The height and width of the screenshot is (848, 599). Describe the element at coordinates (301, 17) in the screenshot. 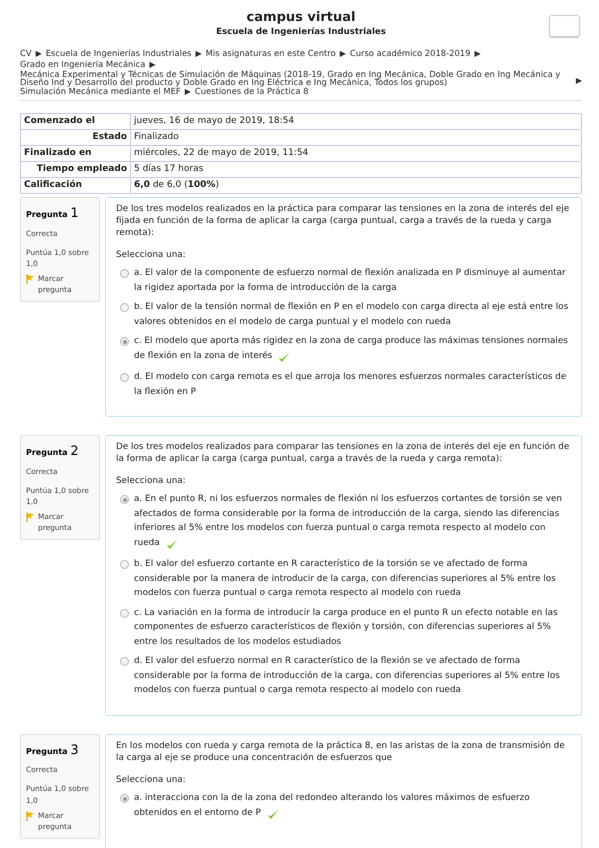

I see `site-title: campus virtual` at that location.